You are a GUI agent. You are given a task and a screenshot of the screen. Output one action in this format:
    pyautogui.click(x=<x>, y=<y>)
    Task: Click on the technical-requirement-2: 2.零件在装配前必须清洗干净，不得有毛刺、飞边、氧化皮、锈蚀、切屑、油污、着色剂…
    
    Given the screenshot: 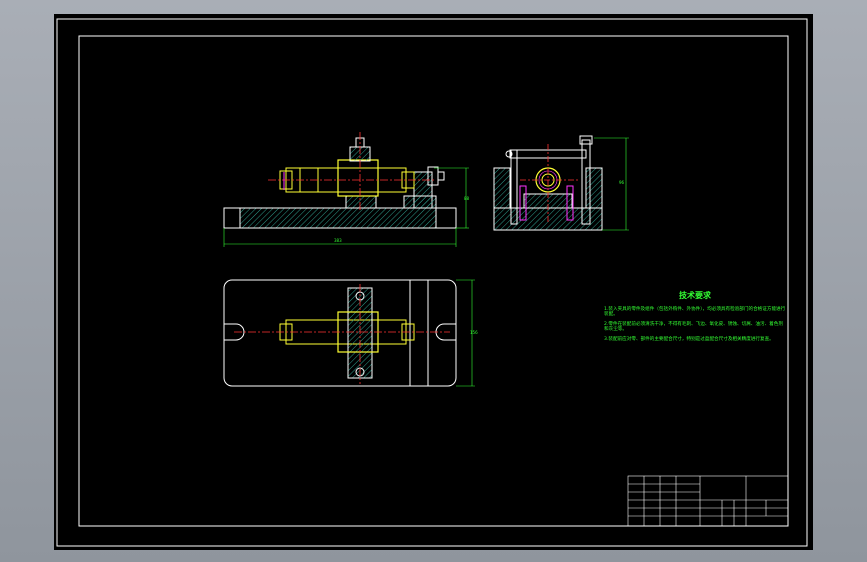 What is the action you would take?
    pyautogui.click(x=693, y=327)
    